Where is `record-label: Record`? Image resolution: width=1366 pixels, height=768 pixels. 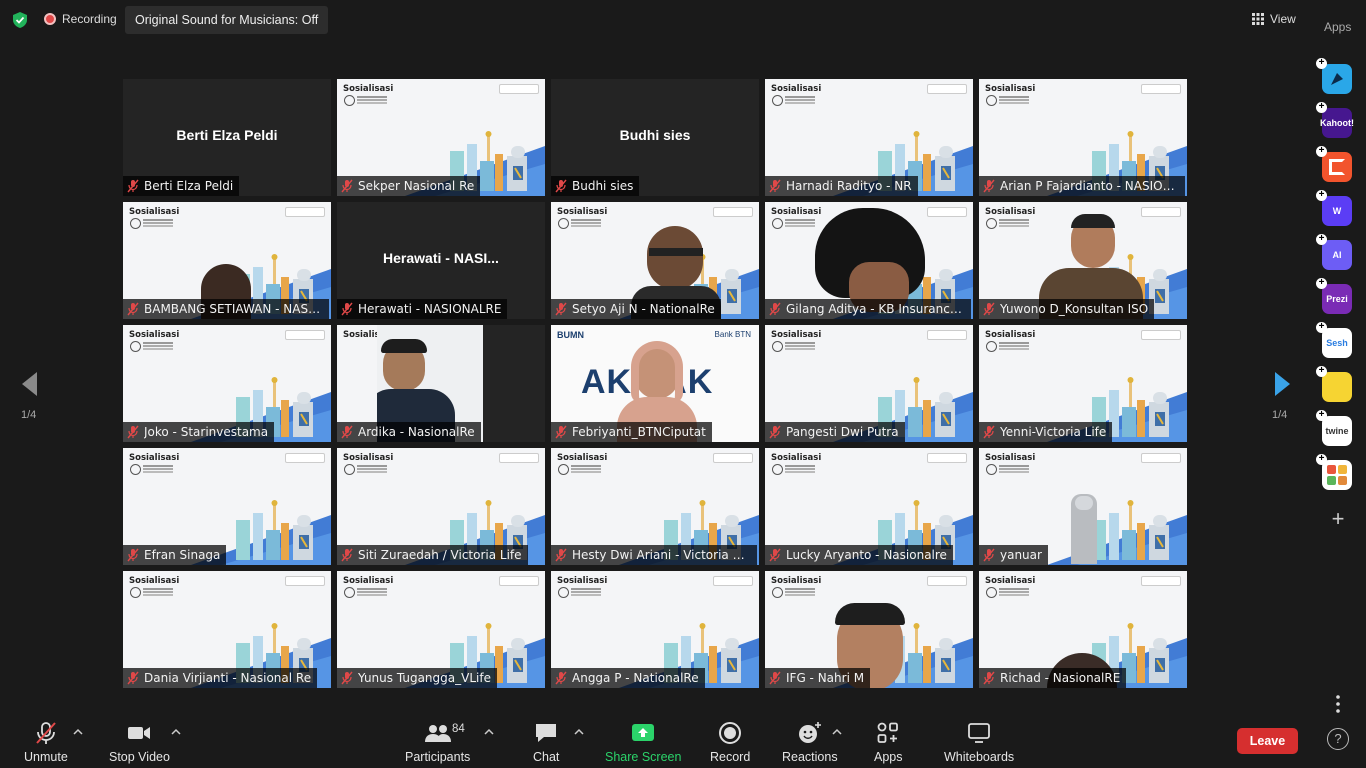 record-label: Record is located at coordinates (730, 757).